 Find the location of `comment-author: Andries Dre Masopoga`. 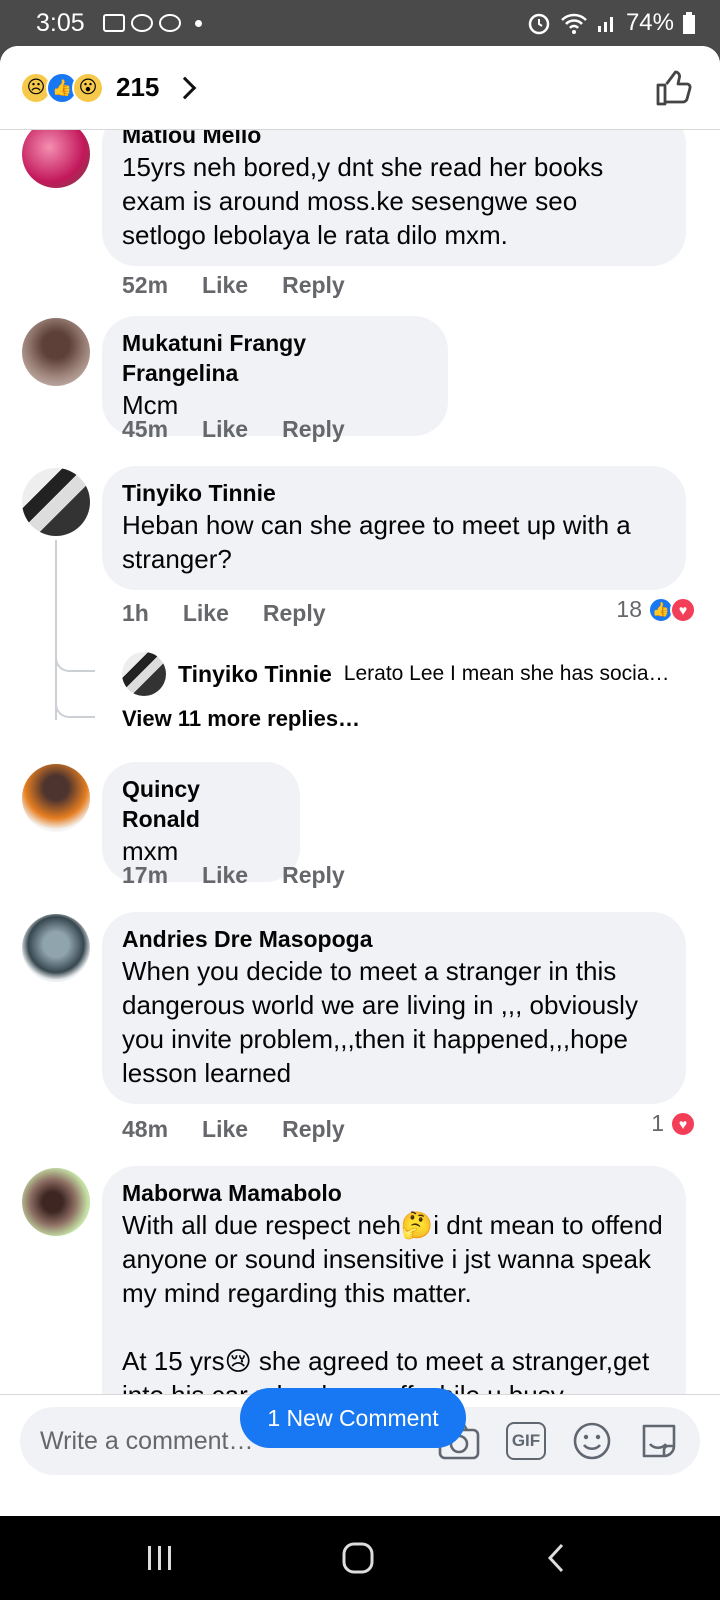

comment-author: Andries Dre Masopoga is located at coordinates (394, 939).